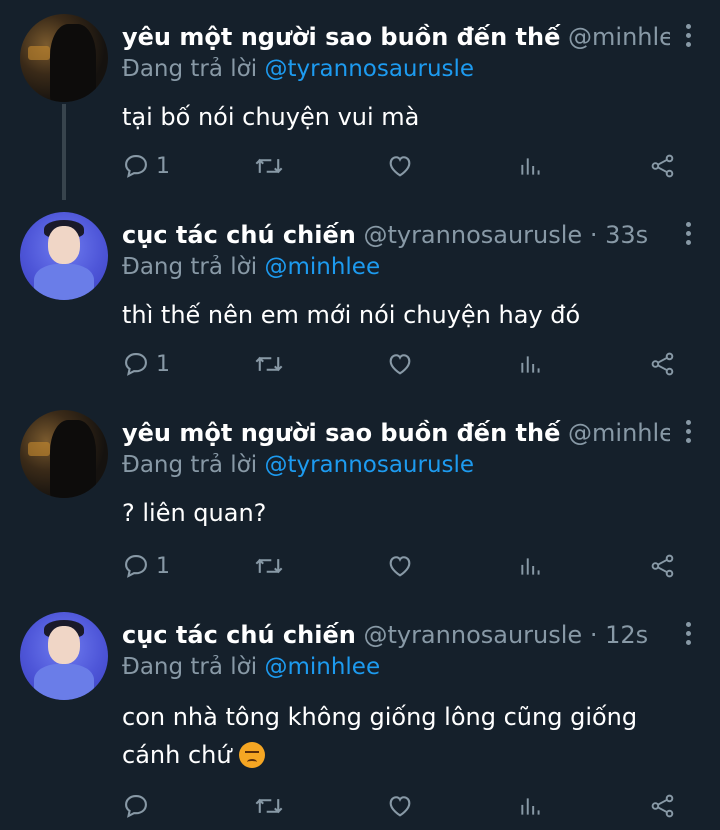 The image size is (720, 830). Describe the element at coordinates (351, 315) in the screenshot. I see `tweet-text: thì thế nên em mới nói chuyện hay đó` at that location.